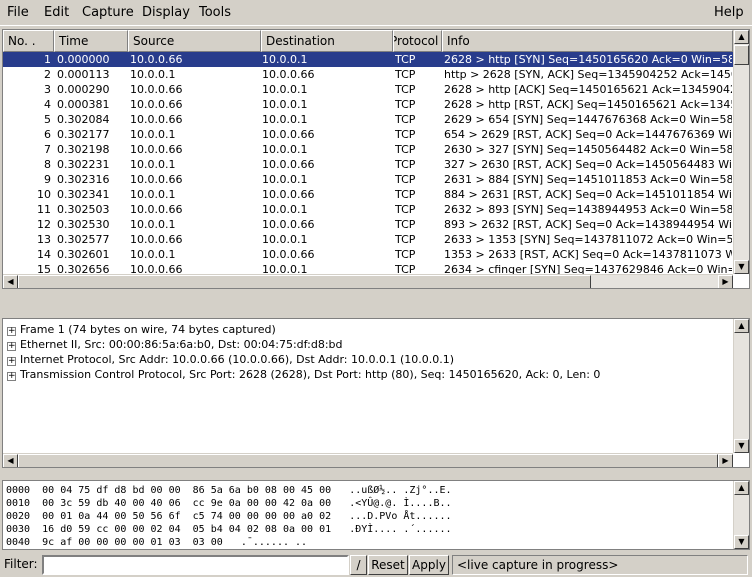 This screenshot has height=577, width=752. Describe the element at coordinates (358, 565) in the screenshot. I see `filter-expression-button: /` at that location.